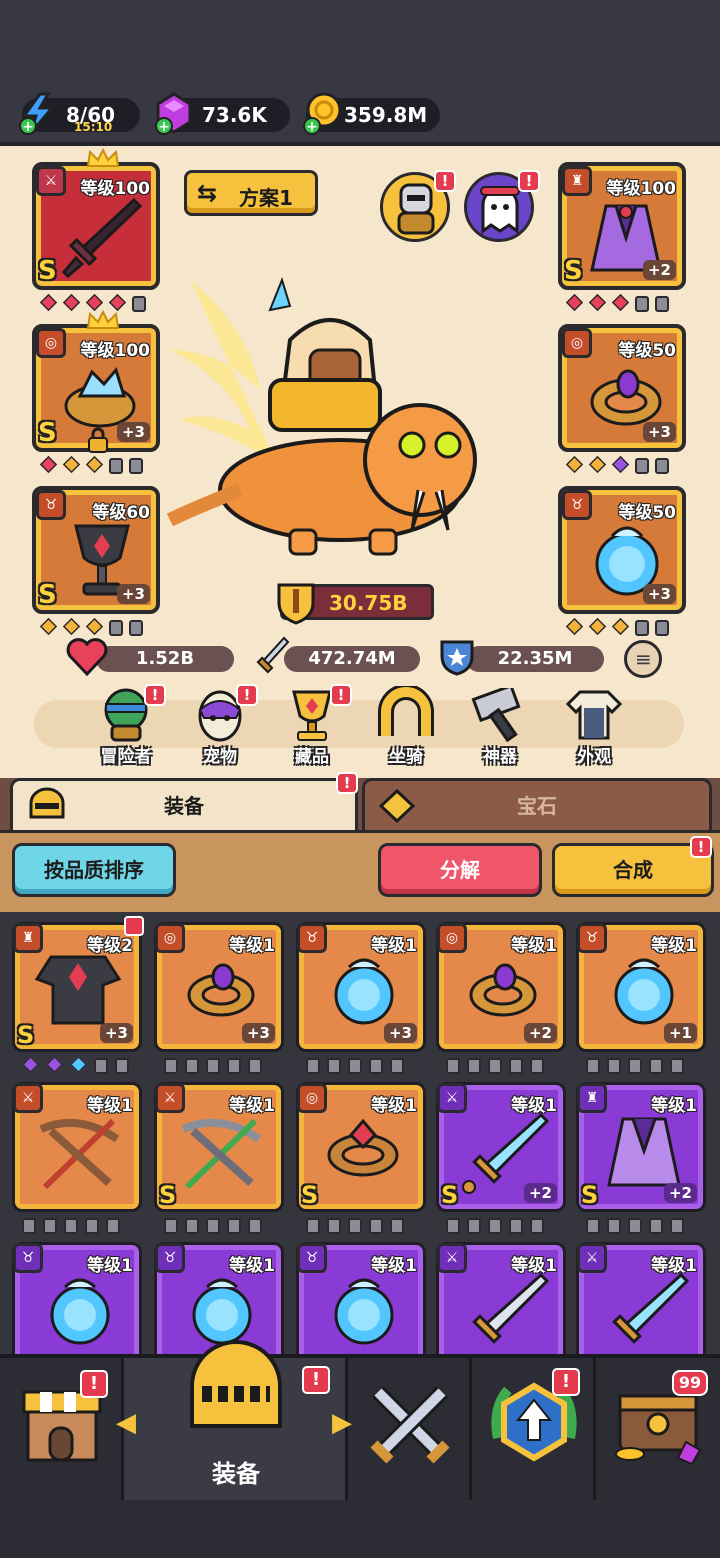  I want to click on sword-icon, so click(273, 655).